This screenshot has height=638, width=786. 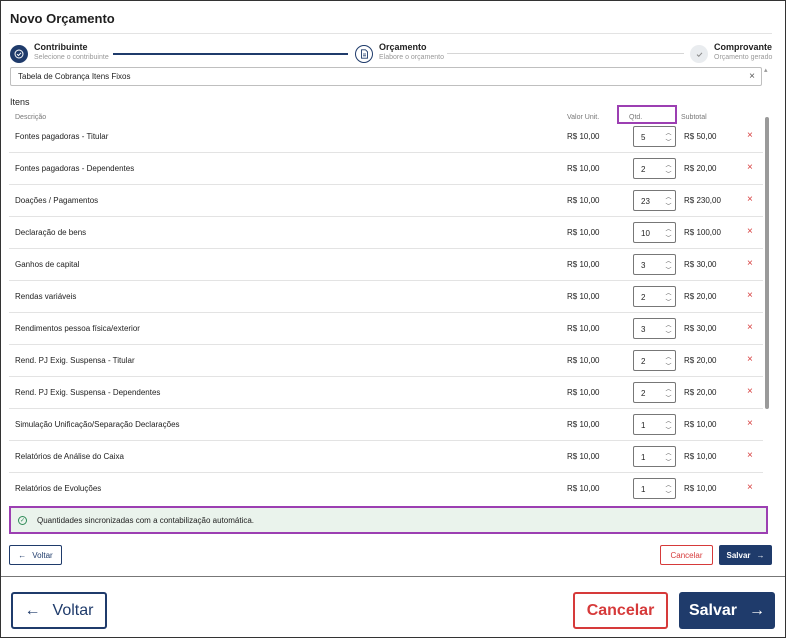 I want to click on step-orcamento: Orçamento Elabore o orçamento, so click(x=399, y=52).